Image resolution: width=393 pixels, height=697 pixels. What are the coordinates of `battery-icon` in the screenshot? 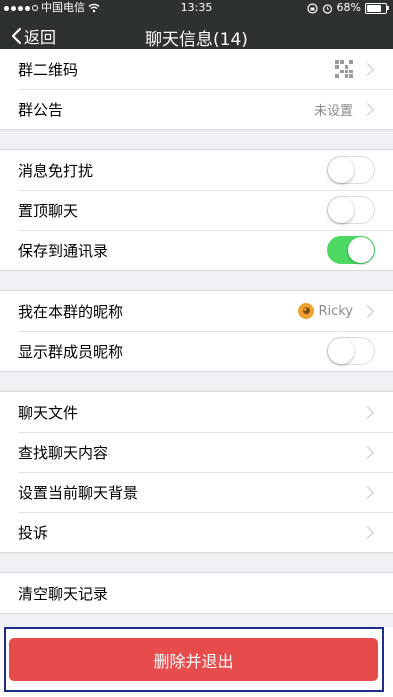 It's located at (377, 8).